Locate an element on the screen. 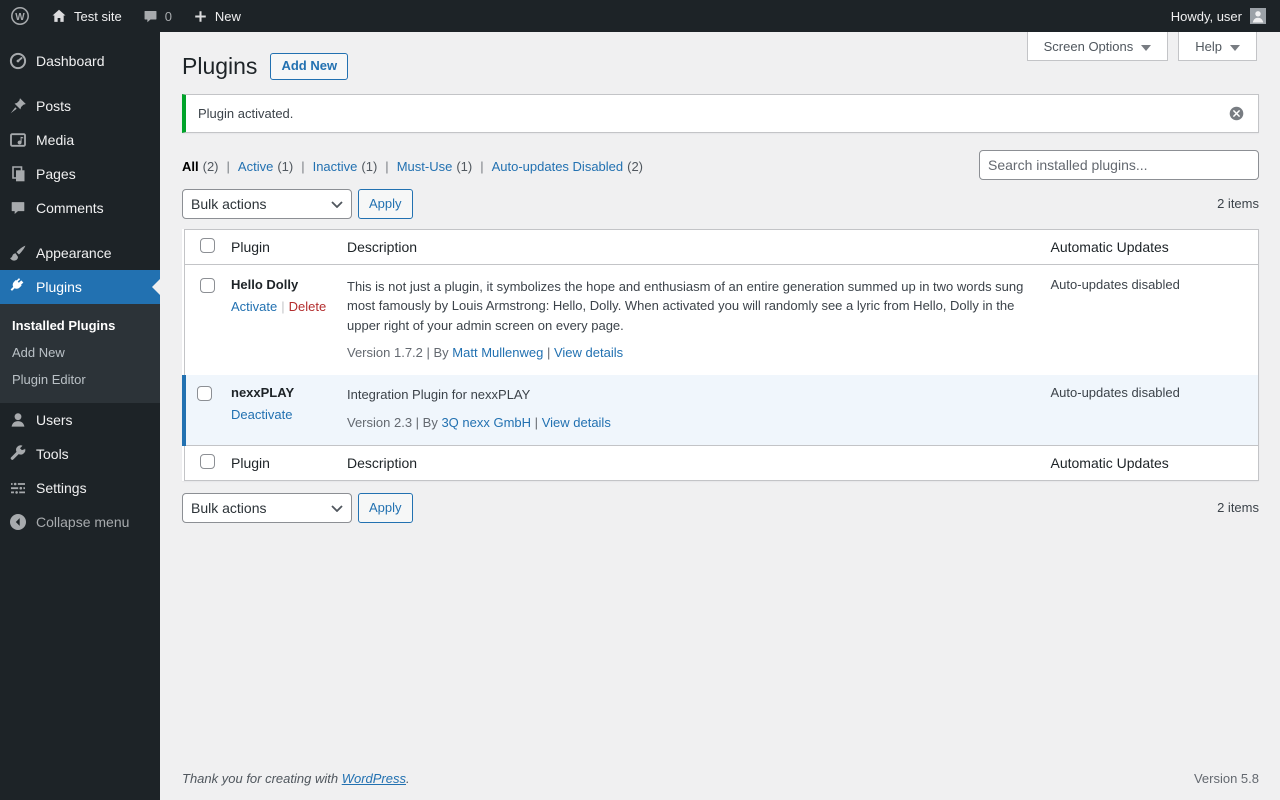  avatar is located at coordinates (1258, 16).